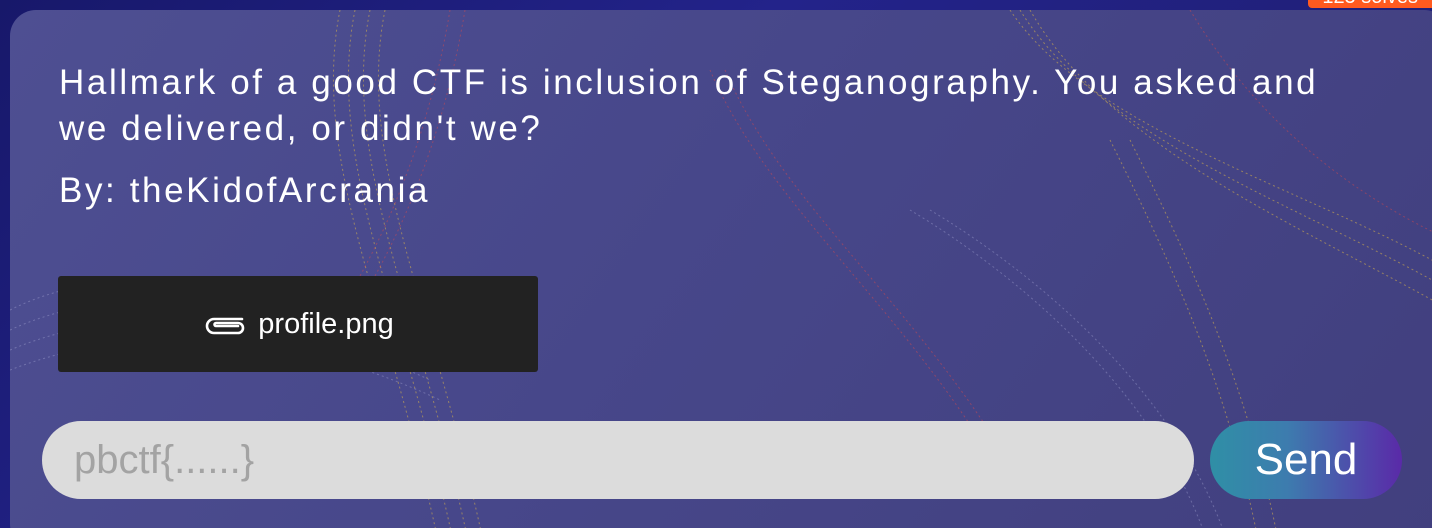 The width and height of the screenshot is (1432, 528). I want to click on challenge-author: By: theKidofArcrania, so click(245, 190).